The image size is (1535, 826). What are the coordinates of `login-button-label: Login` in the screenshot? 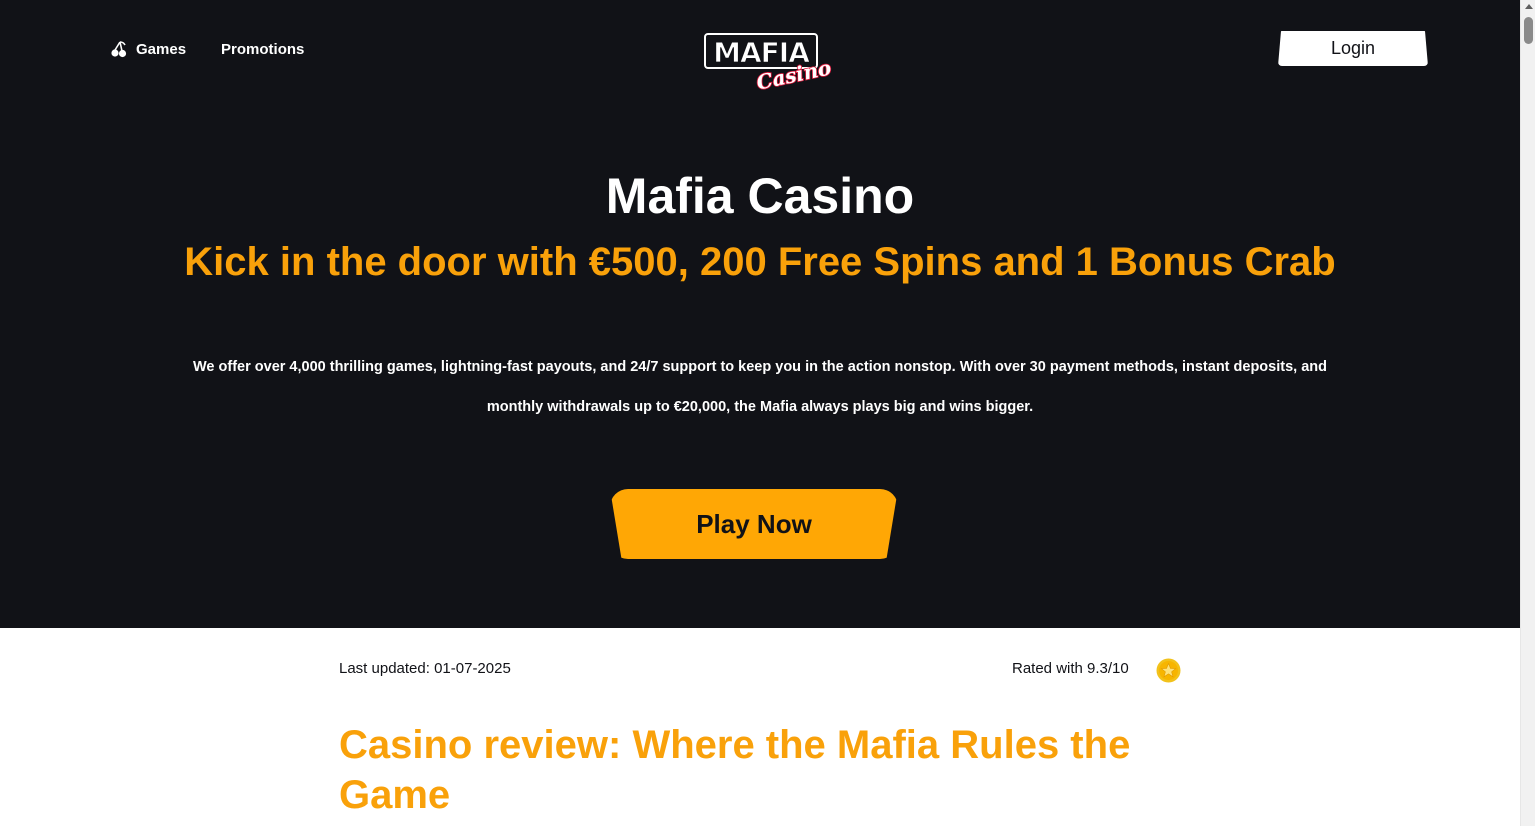 It's located at (1353, 48).